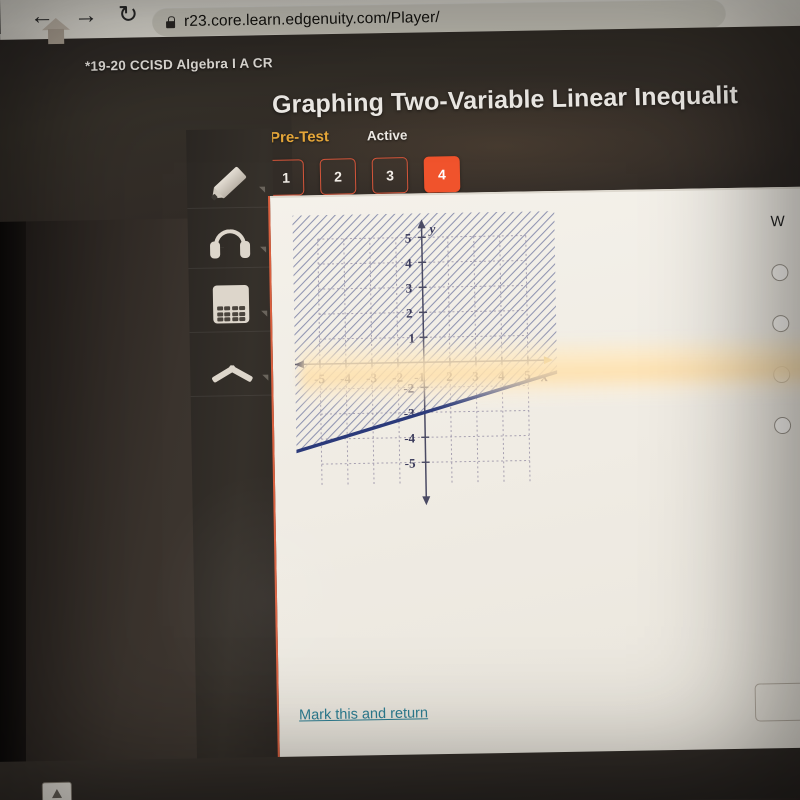 Image resolution: width=800 pixels, height=800 pixels. I want to click on mark-this-and-return-link: Mark this and return, so click(363, 714).